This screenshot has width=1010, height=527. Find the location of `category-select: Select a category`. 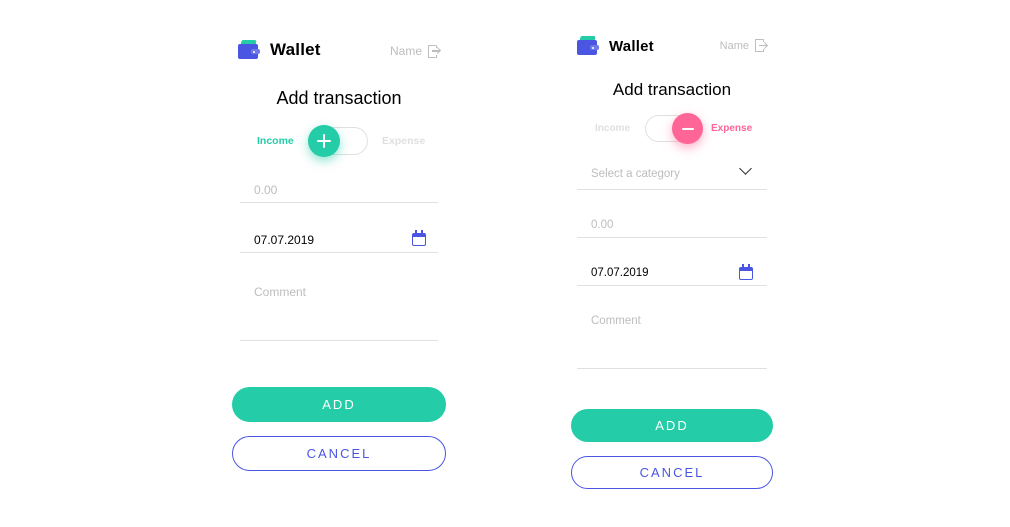

category-select: Select a category is located at coordinates (672, 172).